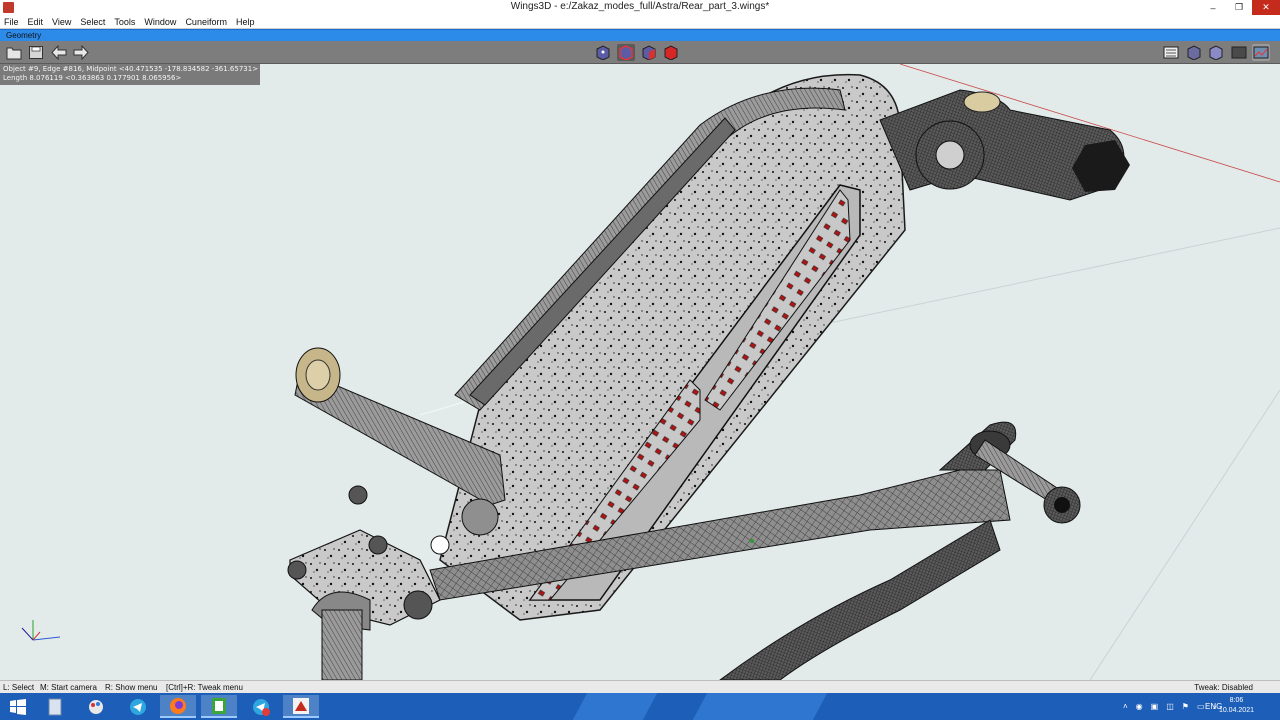 The width and height of the screenshot is (1280, 720). Describe the element at coordinates (206, 22) in the screenshot. I see `menu-cuneiform: Cuneiform` at that location.